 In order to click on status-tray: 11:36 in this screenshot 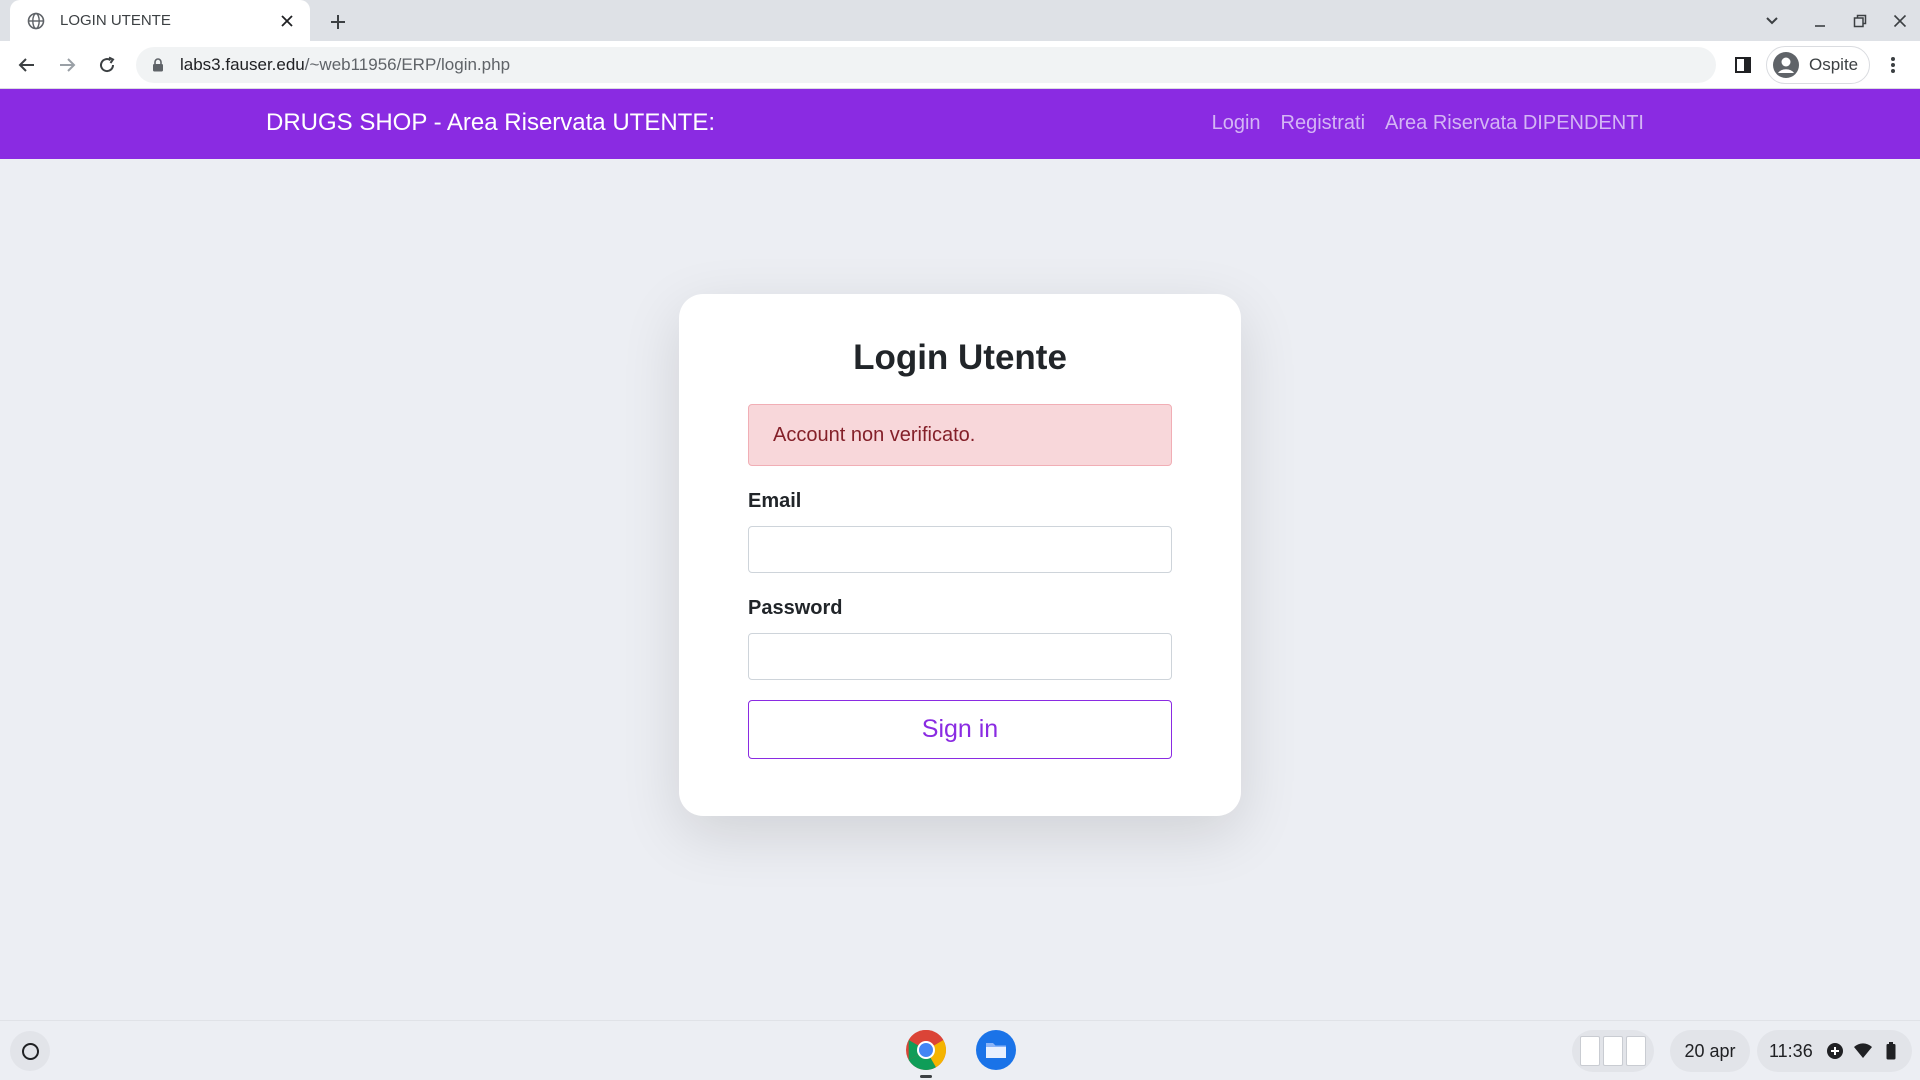, I will do `click(1834, 1051)`.